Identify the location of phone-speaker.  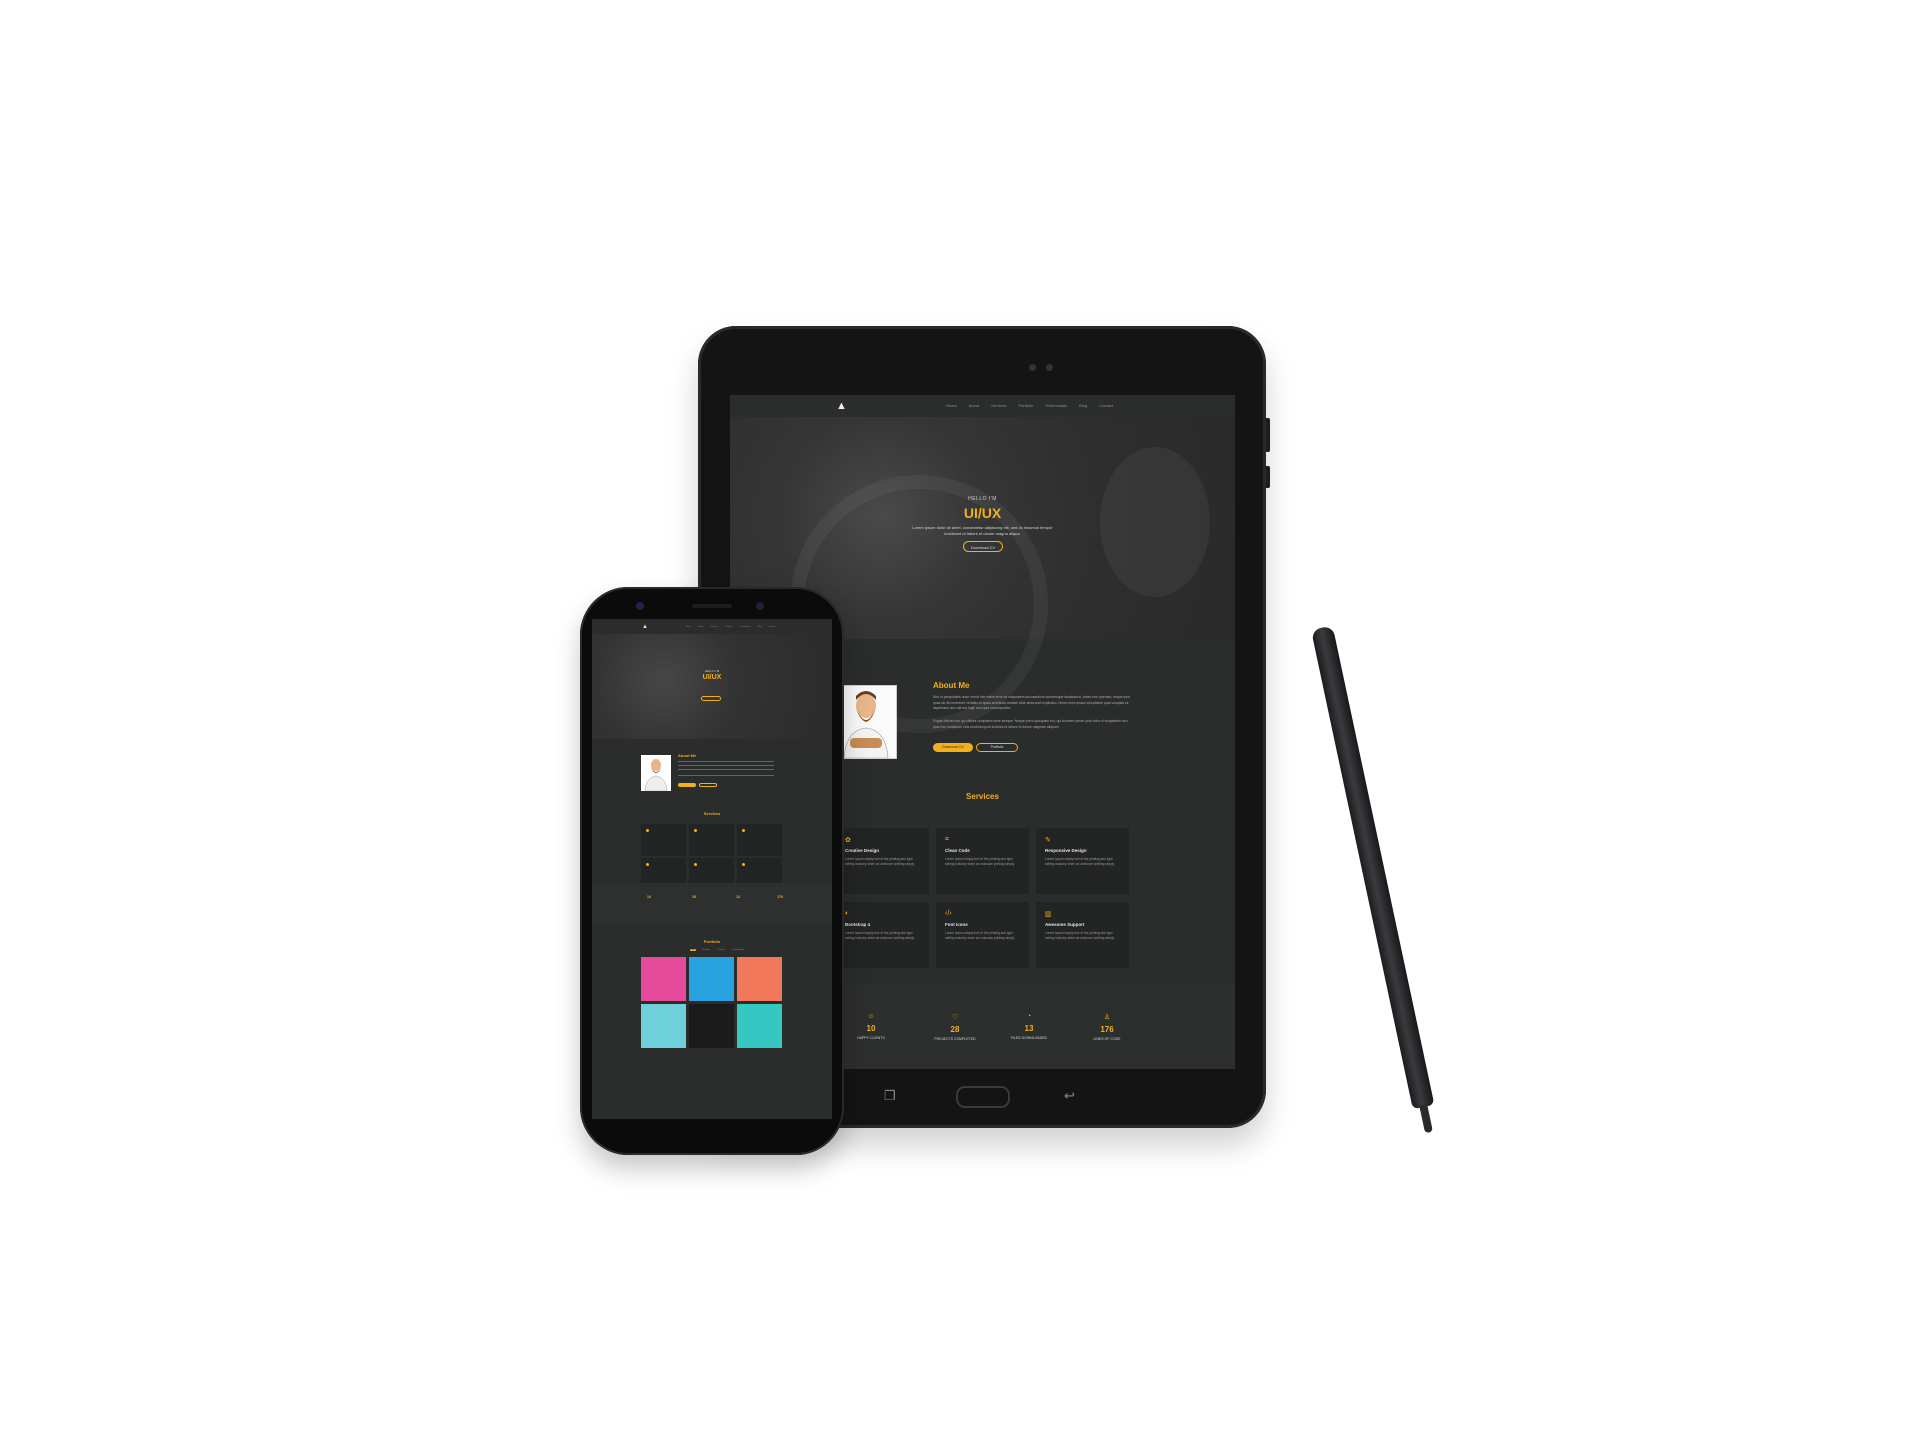
(712, 606).